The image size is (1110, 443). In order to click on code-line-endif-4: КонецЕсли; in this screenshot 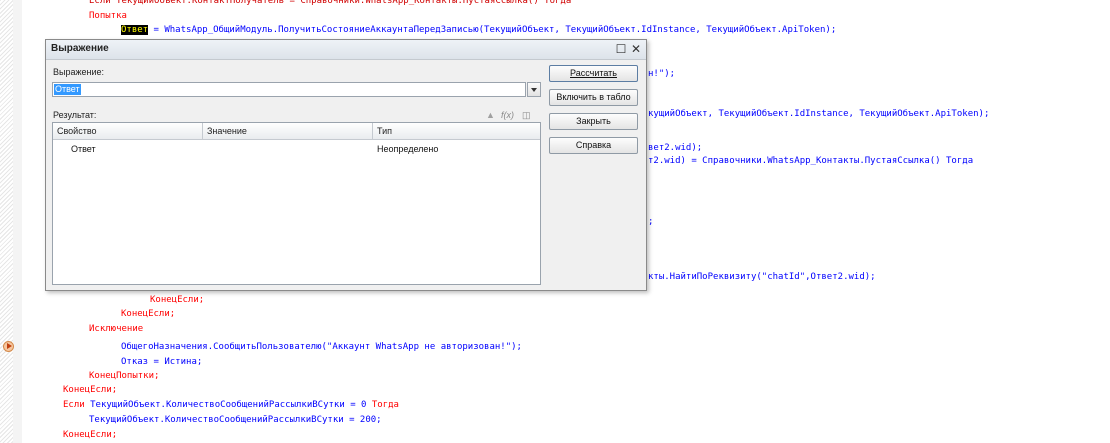, I will do `click(90, 435)`.